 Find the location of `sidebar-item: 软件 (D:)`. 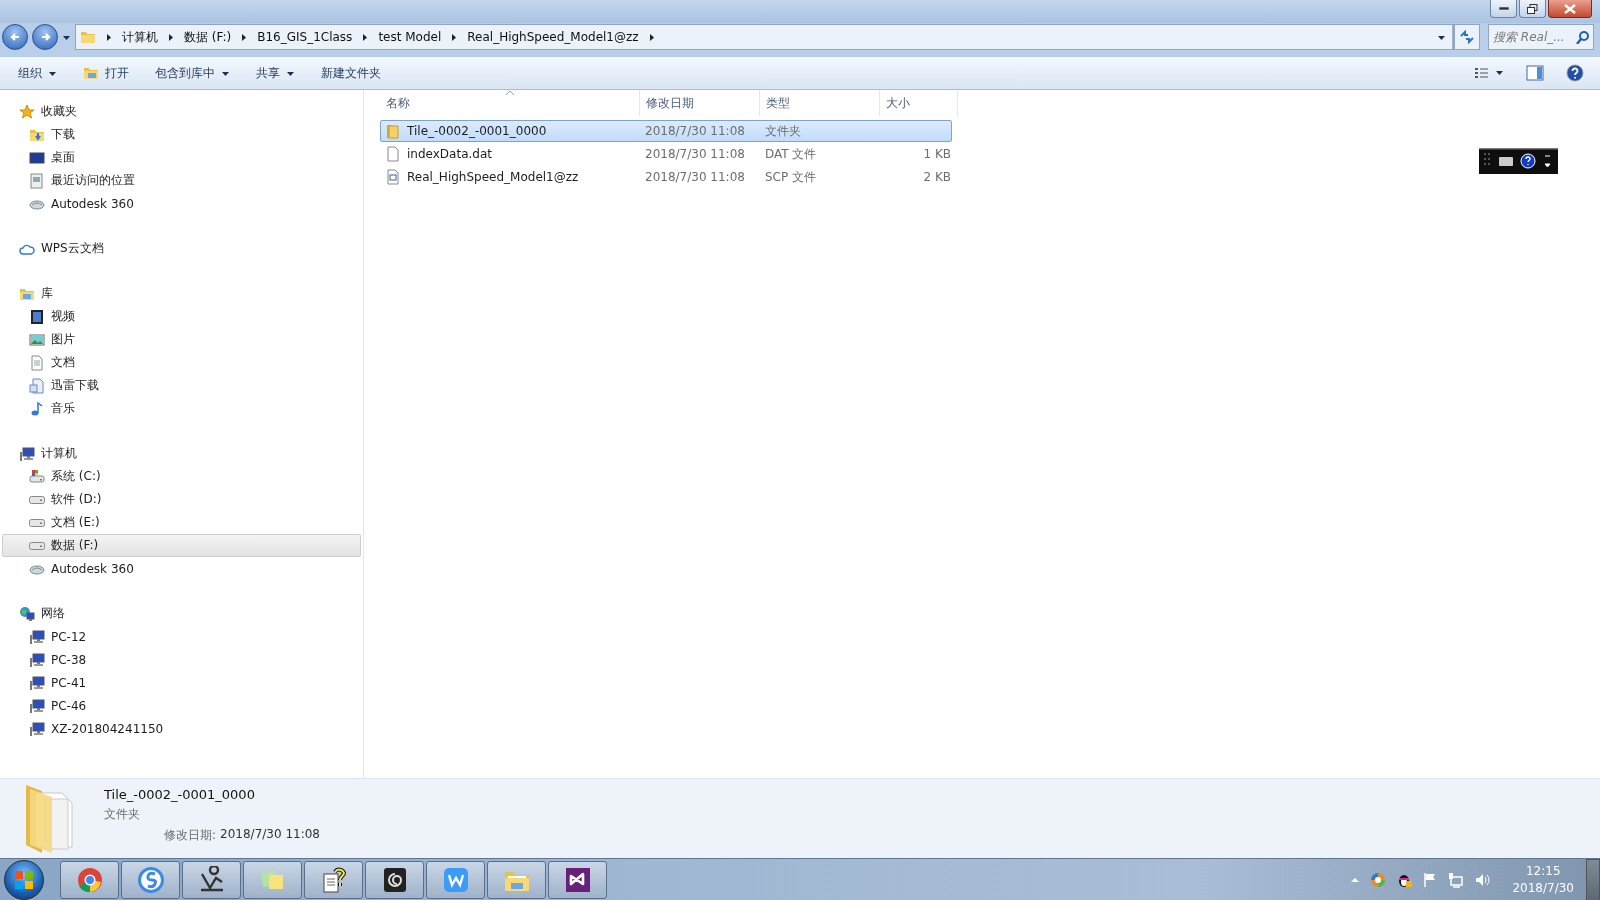

sidebar-item: 软件 (D:) is located at coordinates (181, 499).